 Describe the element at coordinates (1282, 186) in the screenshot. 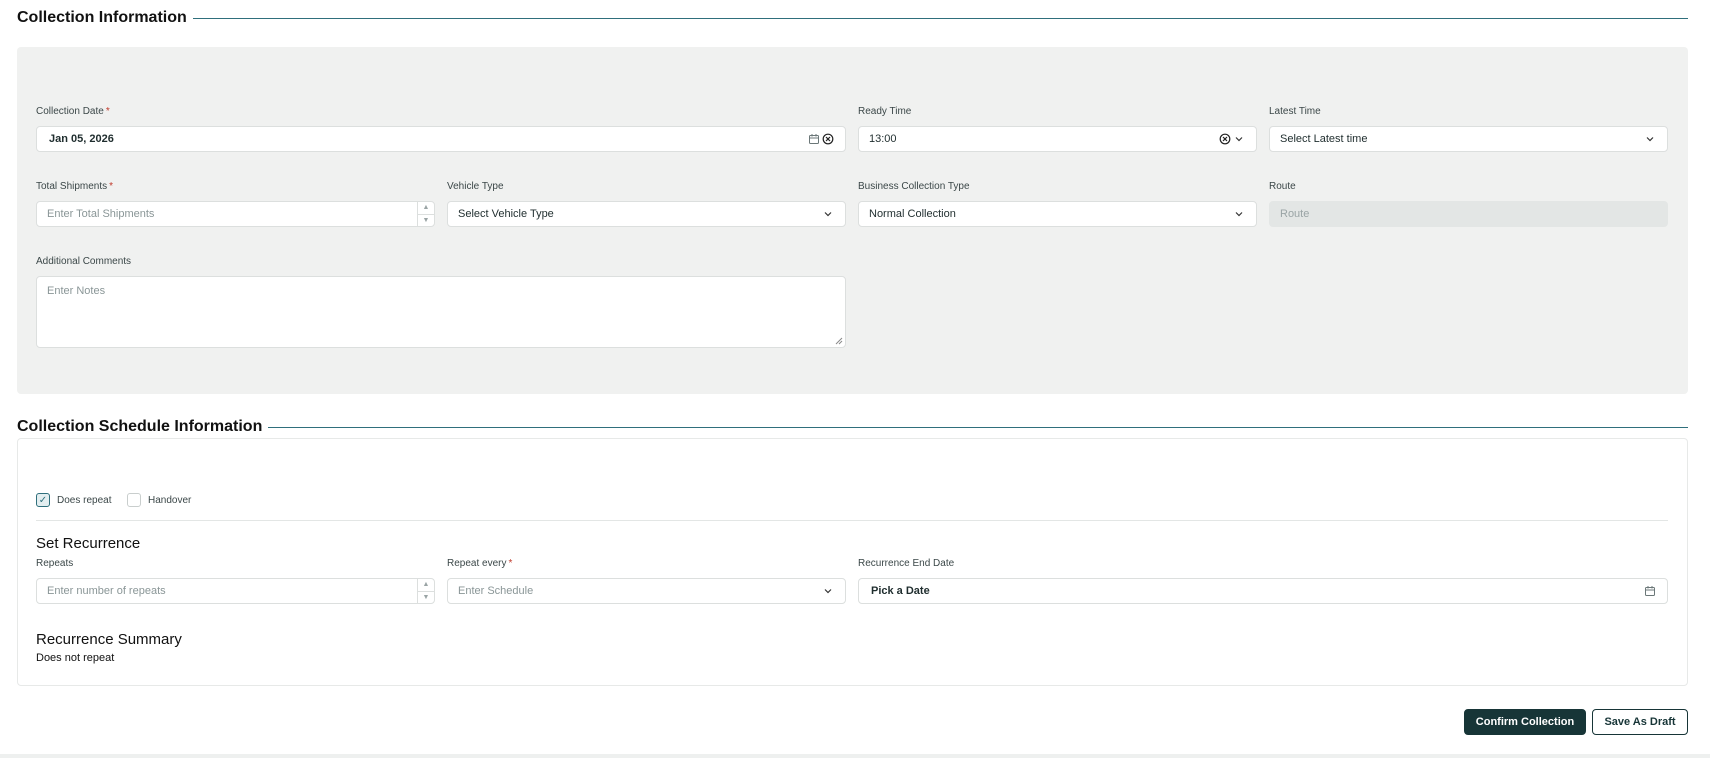

I see `route-label: Route` at that location.